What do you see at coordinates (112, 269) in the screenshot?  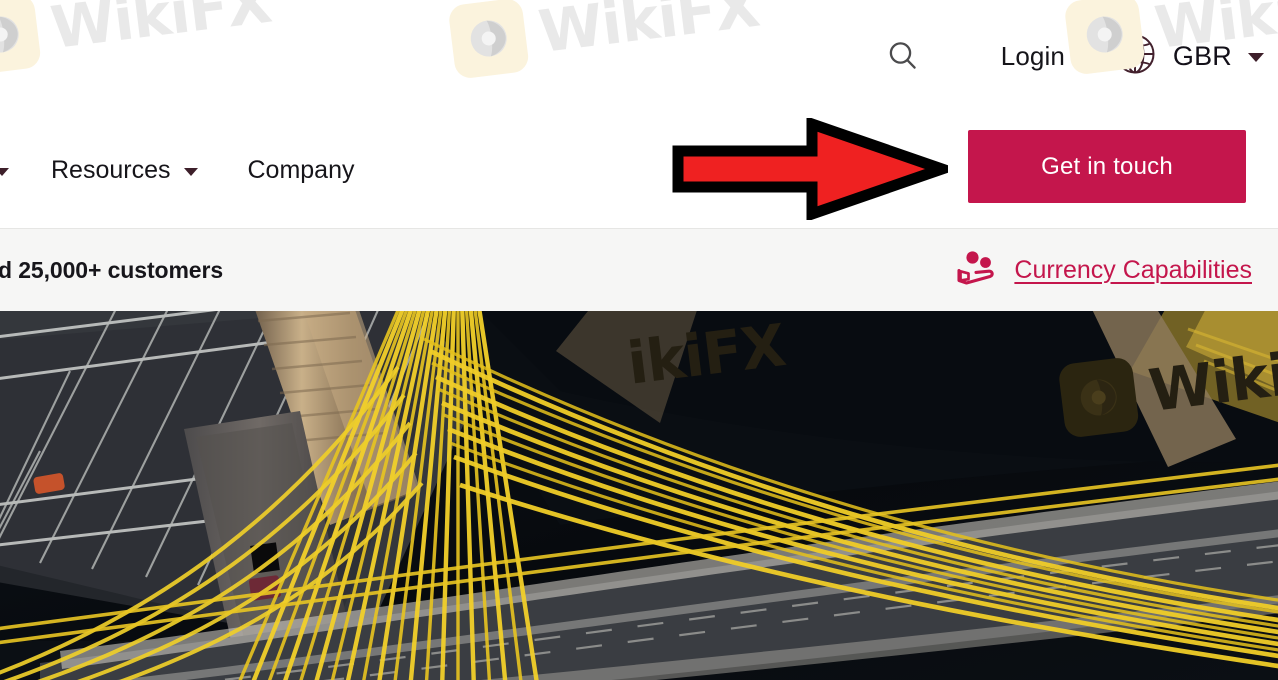 I see `customer-count-headline: d 25,000+ customers` at bounding box center [112, 269].